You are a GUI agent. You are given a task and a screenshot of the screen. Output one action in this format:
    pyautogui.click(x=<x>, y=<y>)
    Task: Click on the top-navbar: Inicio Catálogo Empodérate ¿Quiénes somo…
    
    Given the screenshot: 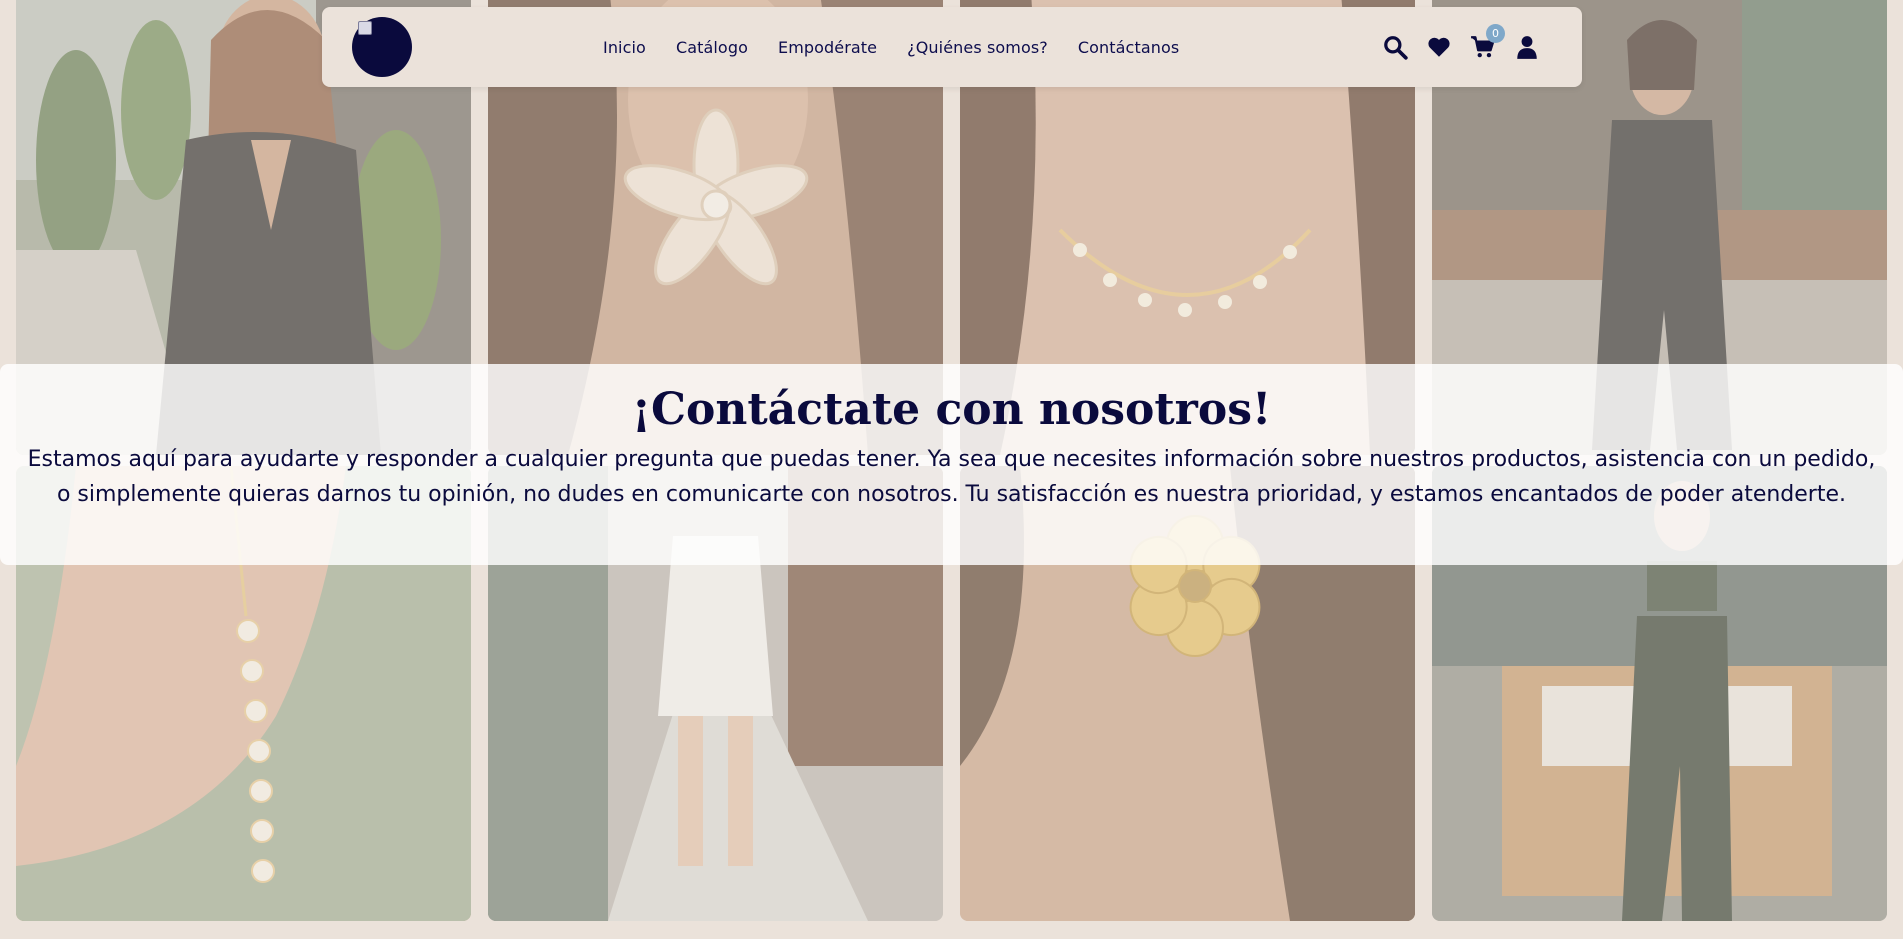 What is the action you would take?
    pyautogui.click(x=952, y=47)
    